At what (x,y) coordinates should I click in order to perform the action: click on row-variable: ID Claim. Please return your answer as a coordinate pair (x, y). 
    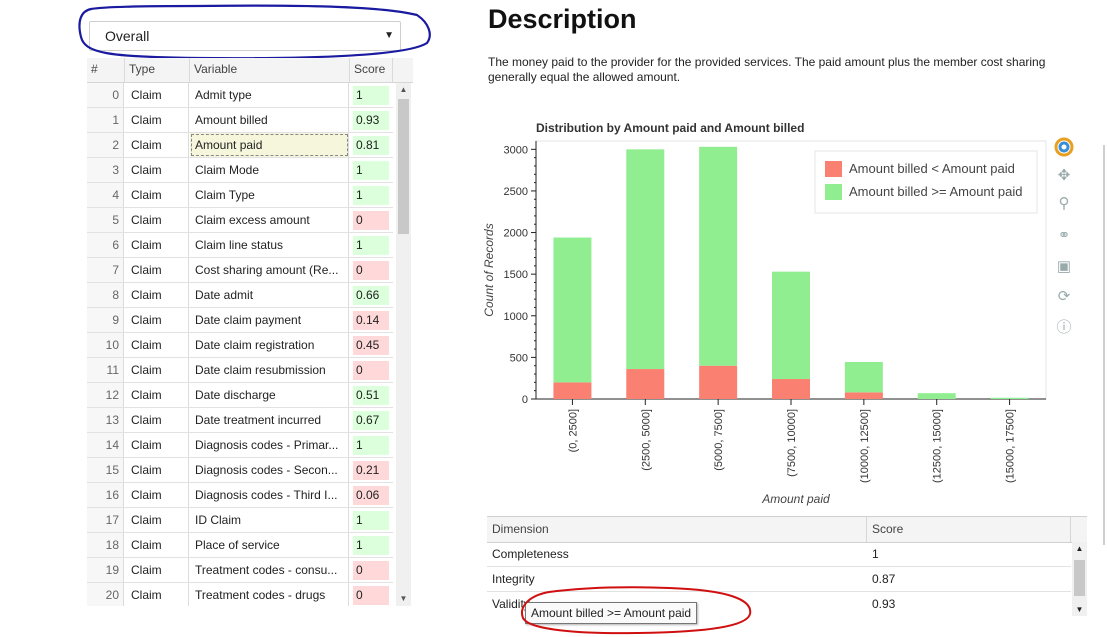
    Looking at the image, I should click on (269, 520).